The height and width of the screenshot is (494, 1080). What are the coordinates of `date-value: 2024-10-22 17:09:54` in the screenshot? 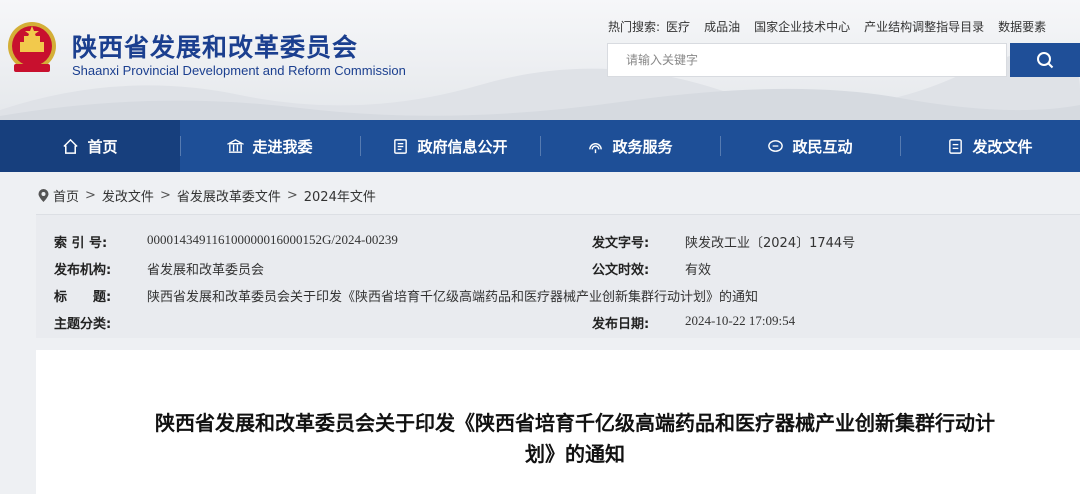 It's located at (740, 320).